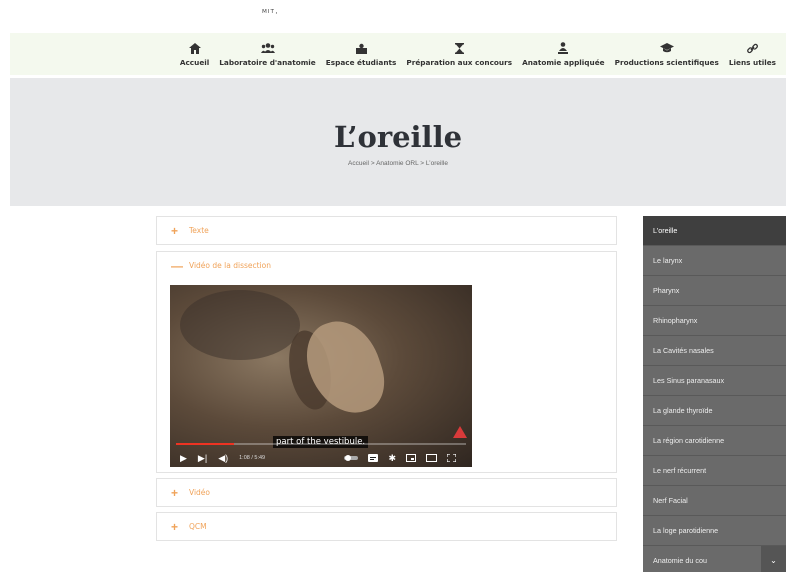  I want to click on nav-label: Productions scientifiques, so click(666, 62).